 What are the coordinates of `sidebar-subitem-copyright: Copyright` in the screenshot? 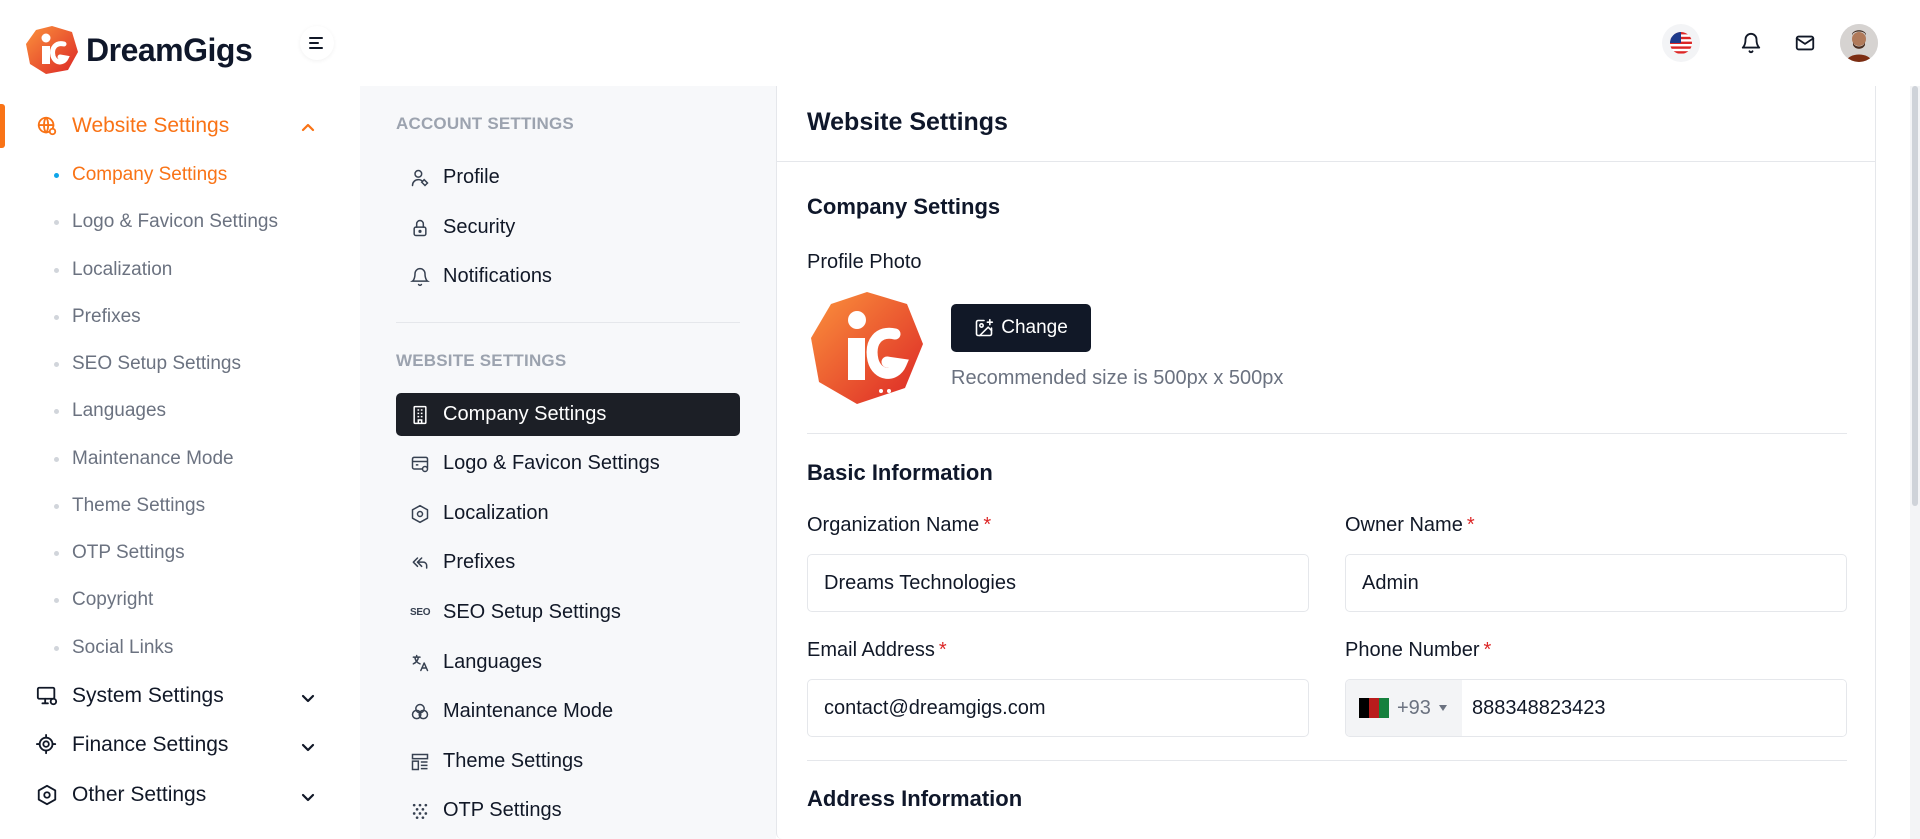 It's located at (103, 600).